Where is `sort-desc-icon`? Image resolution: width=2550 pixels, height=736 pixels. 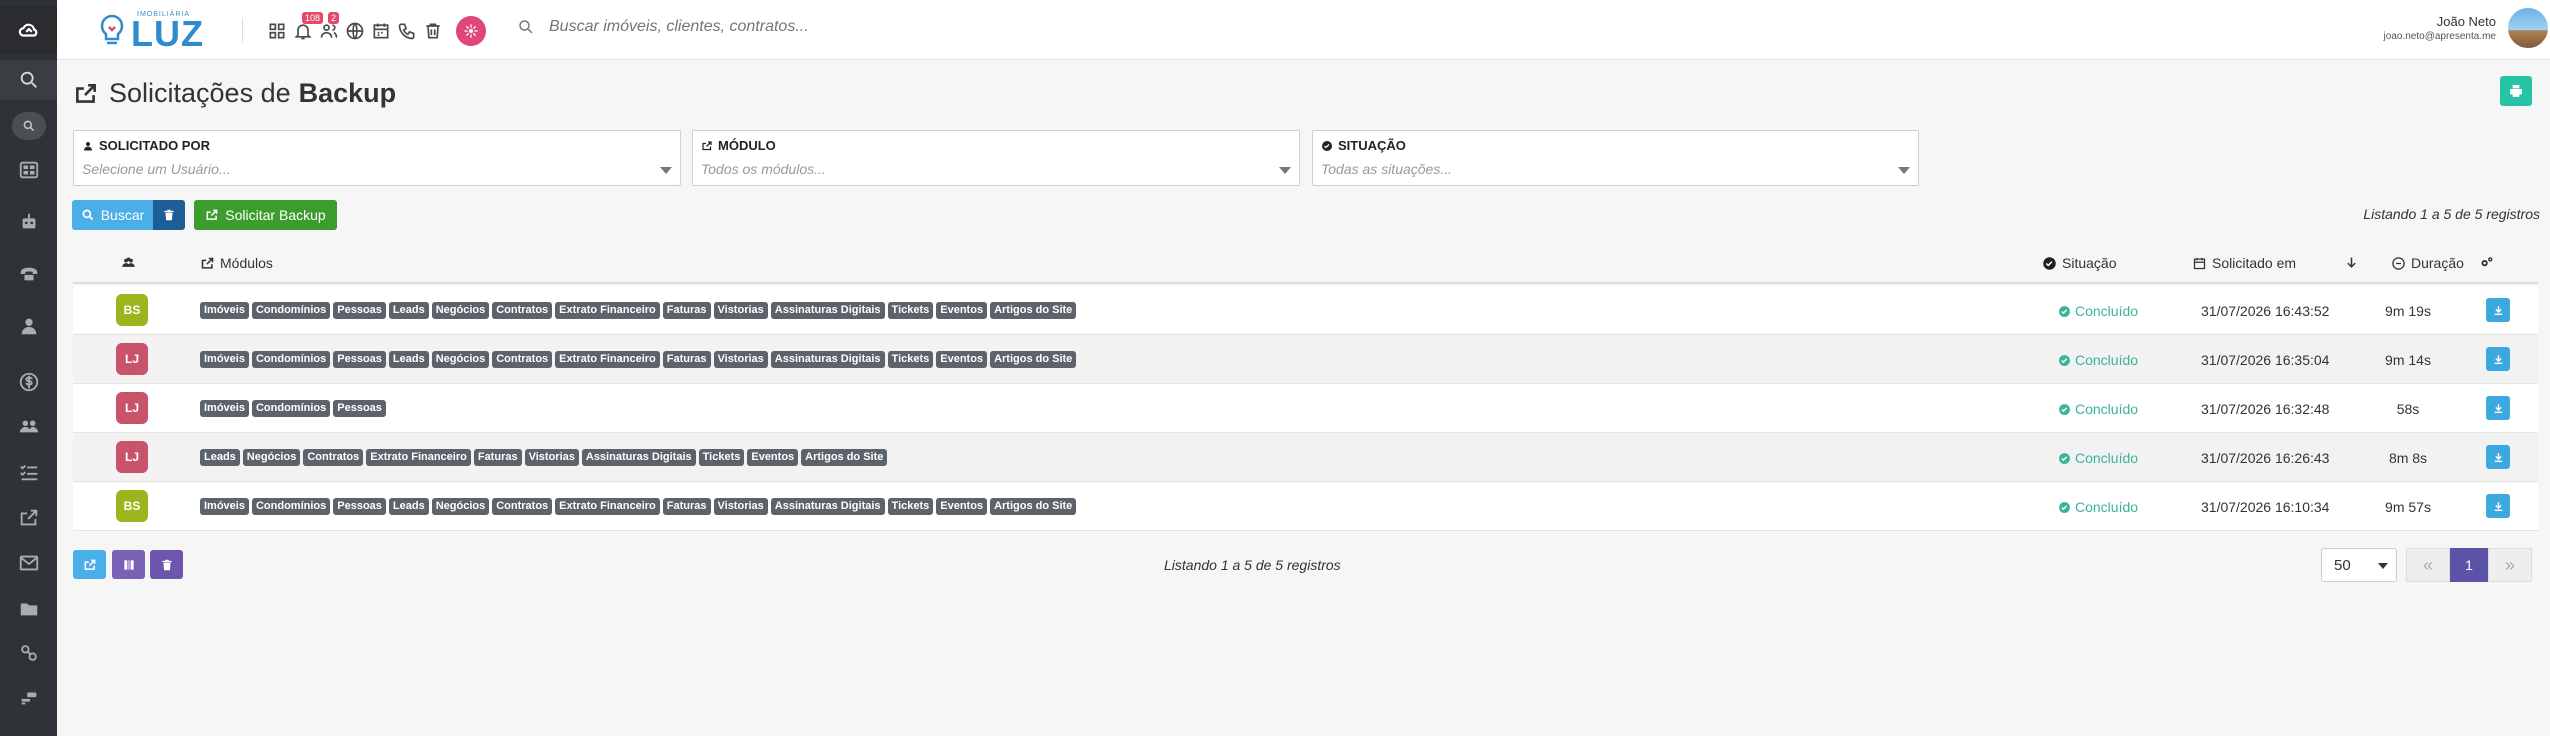 sort-desc-icon is located at coordinates (2354, 262).